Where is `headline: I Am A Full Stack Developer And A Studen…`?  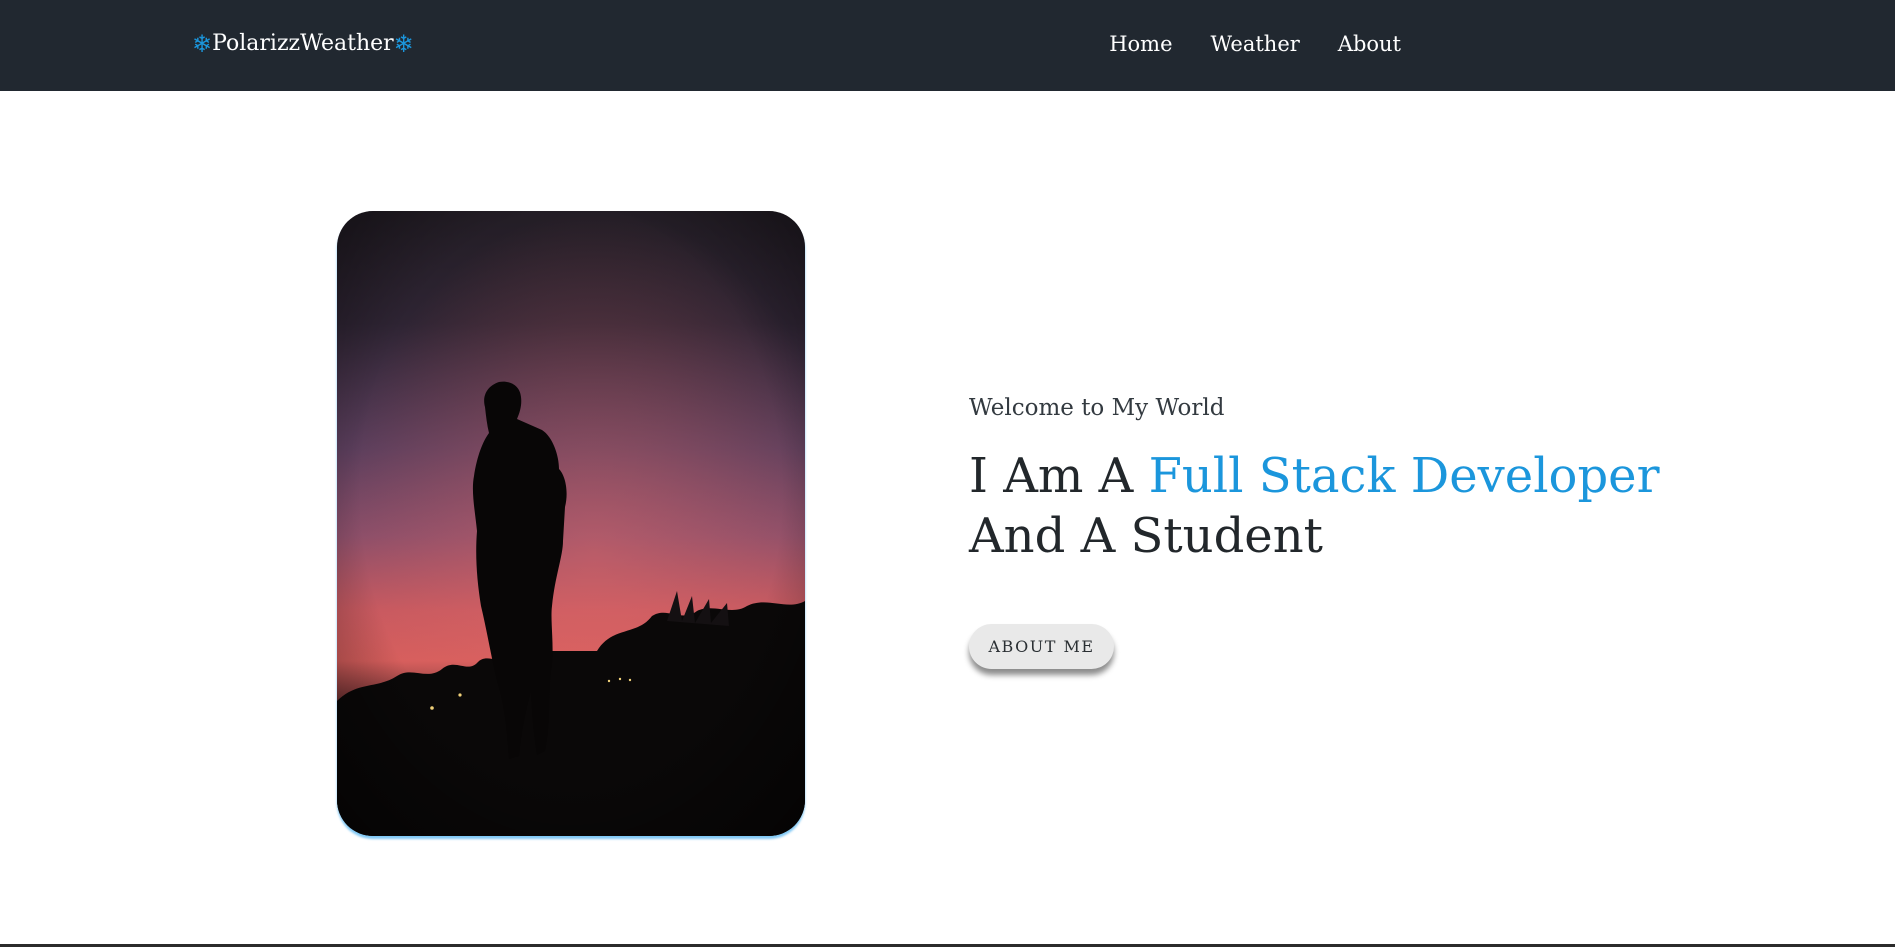
headline: I Am A Full Stack Developer And A Studen… is located at coordinates (1379, 506).